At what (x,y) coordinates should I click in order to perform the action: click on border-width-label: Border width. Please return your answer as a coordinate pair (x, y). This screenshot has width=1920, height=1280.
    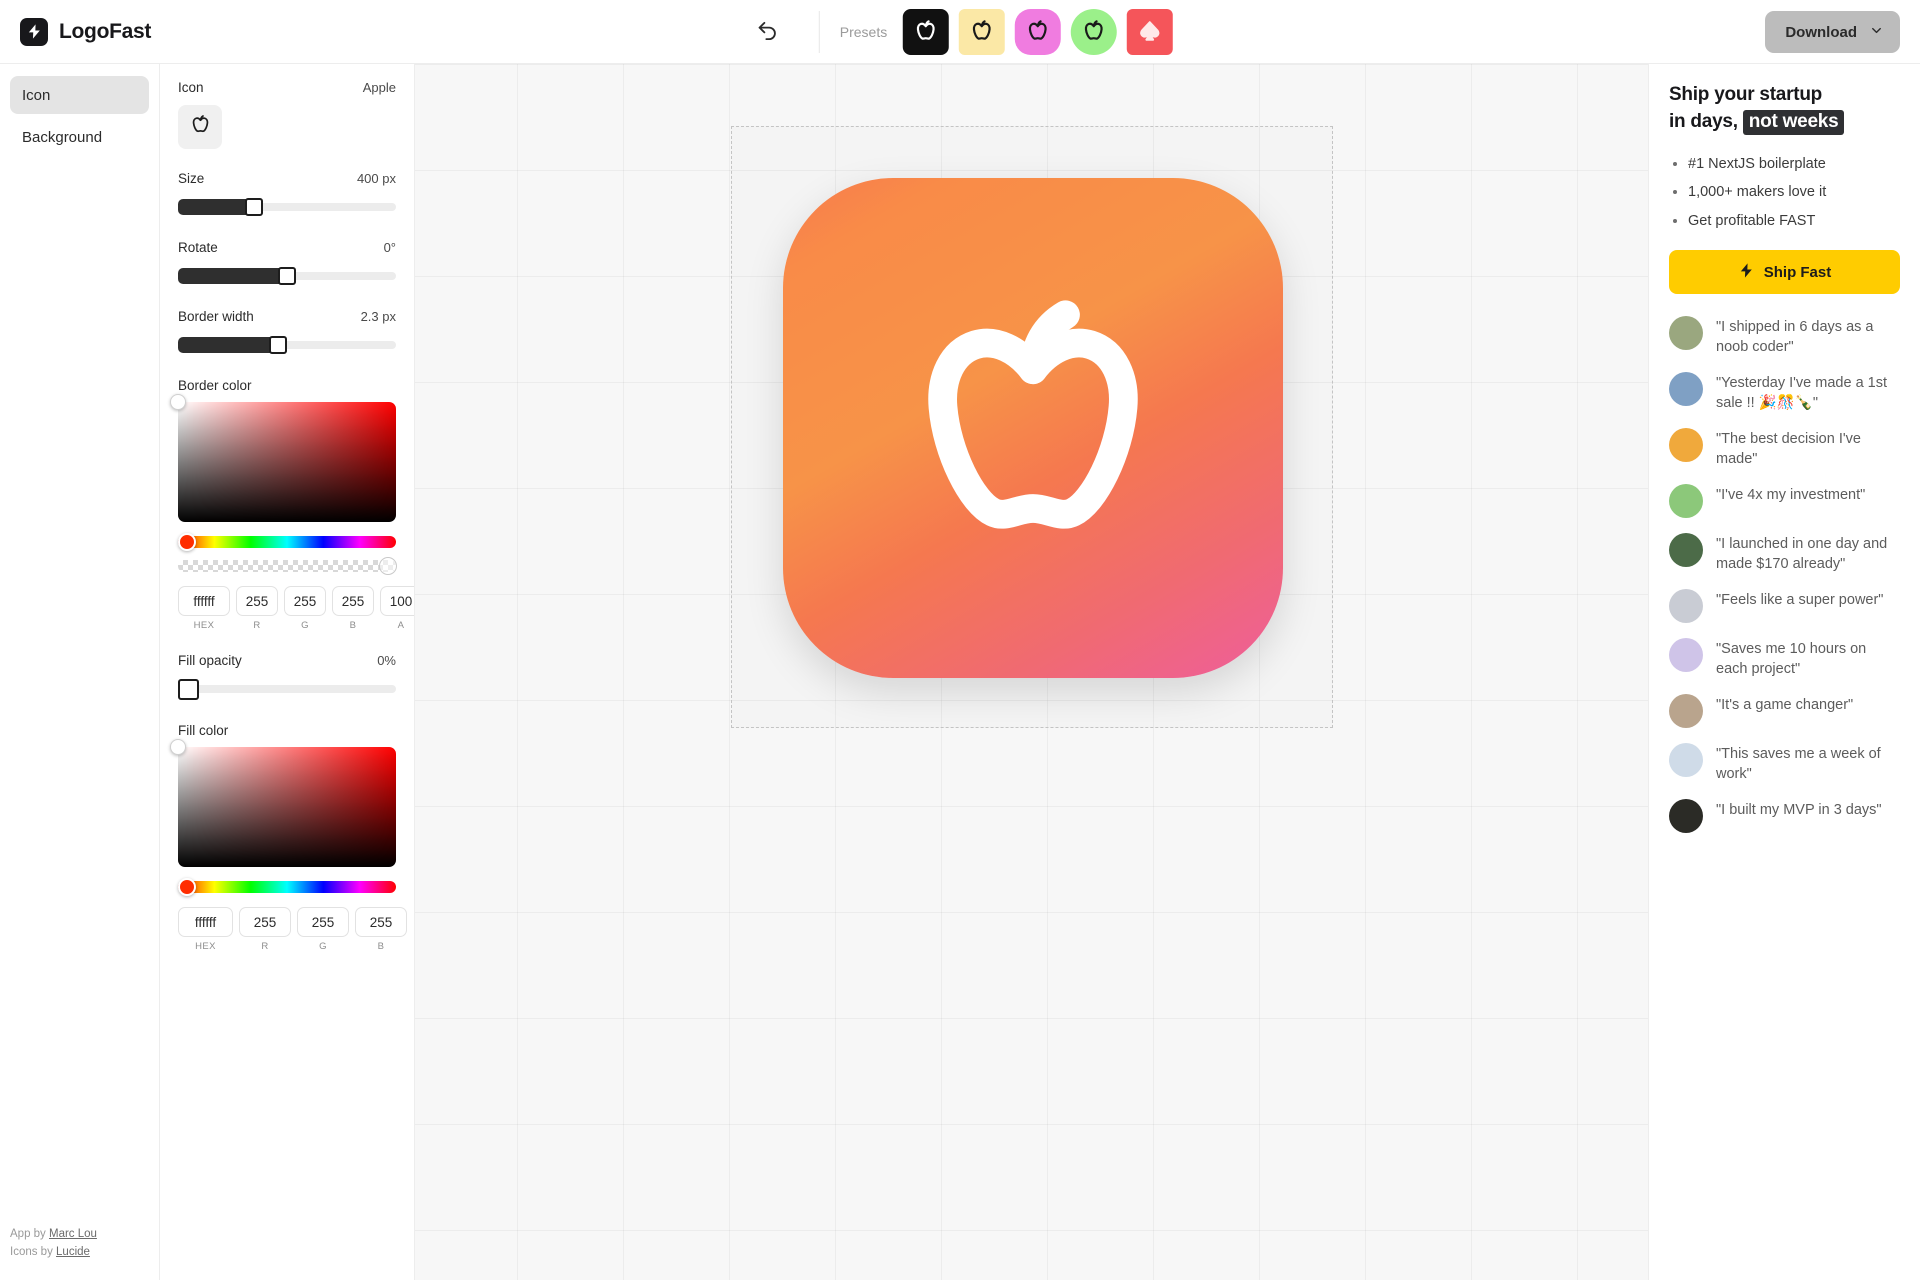
    Looking at the image, I should click on (216, 316).